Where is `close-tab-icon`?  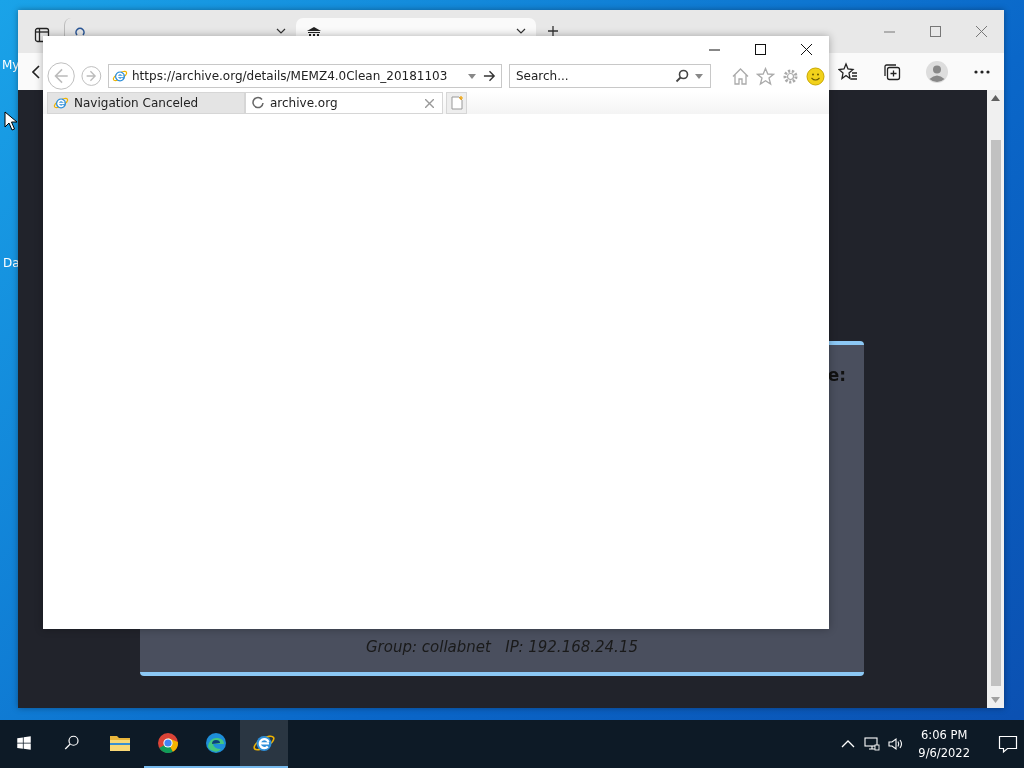 close-tab-icon is located at coordinates (429, 103).